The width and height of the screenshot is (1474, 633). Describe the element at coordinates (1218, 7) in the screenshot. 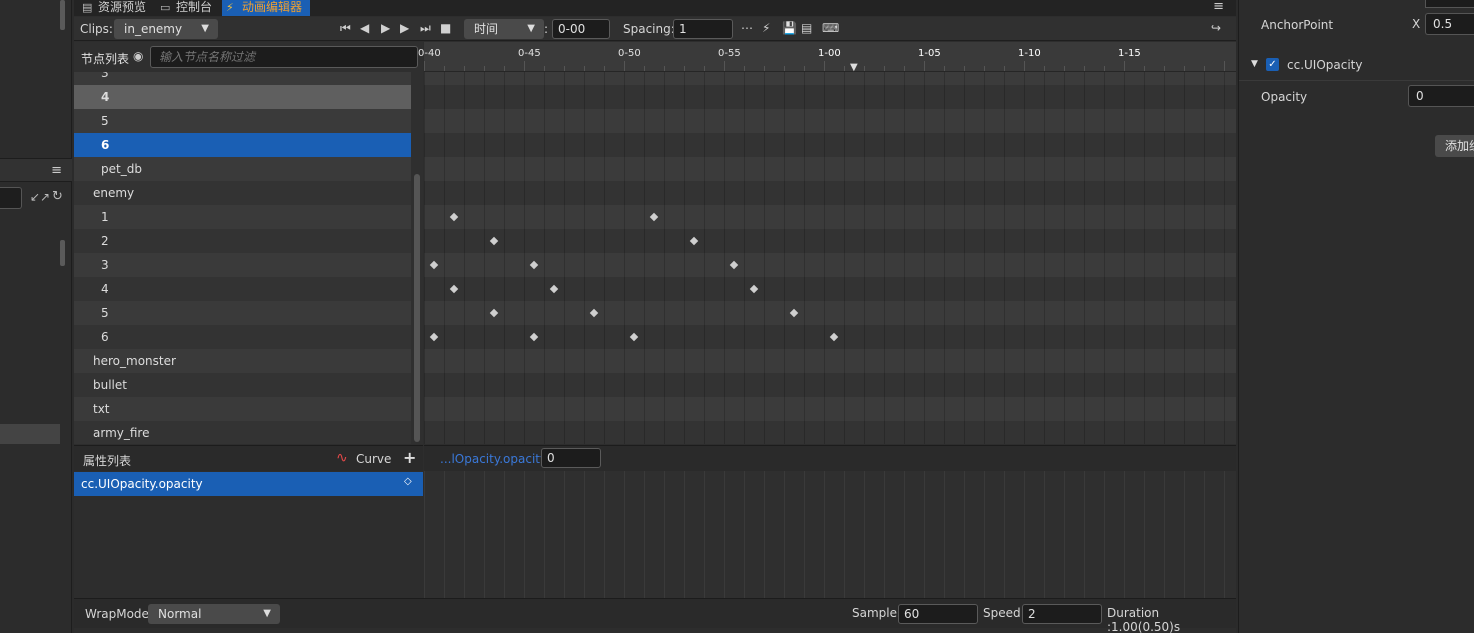

I see `tab-menu-icon: ≡` at that location.